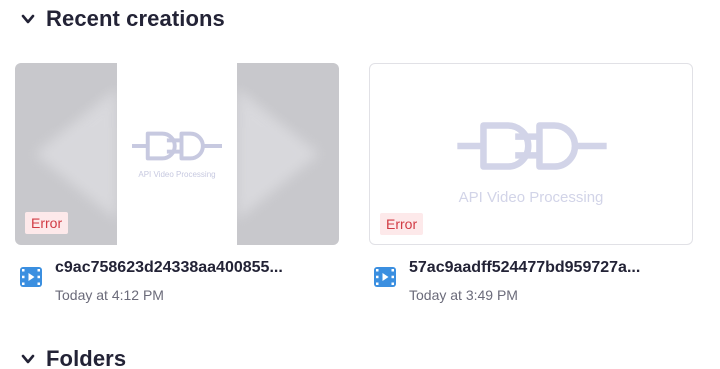  Describe the element at coordinates (135, 18) in the screenshot. I see `section-title: Recent creations` at that location.